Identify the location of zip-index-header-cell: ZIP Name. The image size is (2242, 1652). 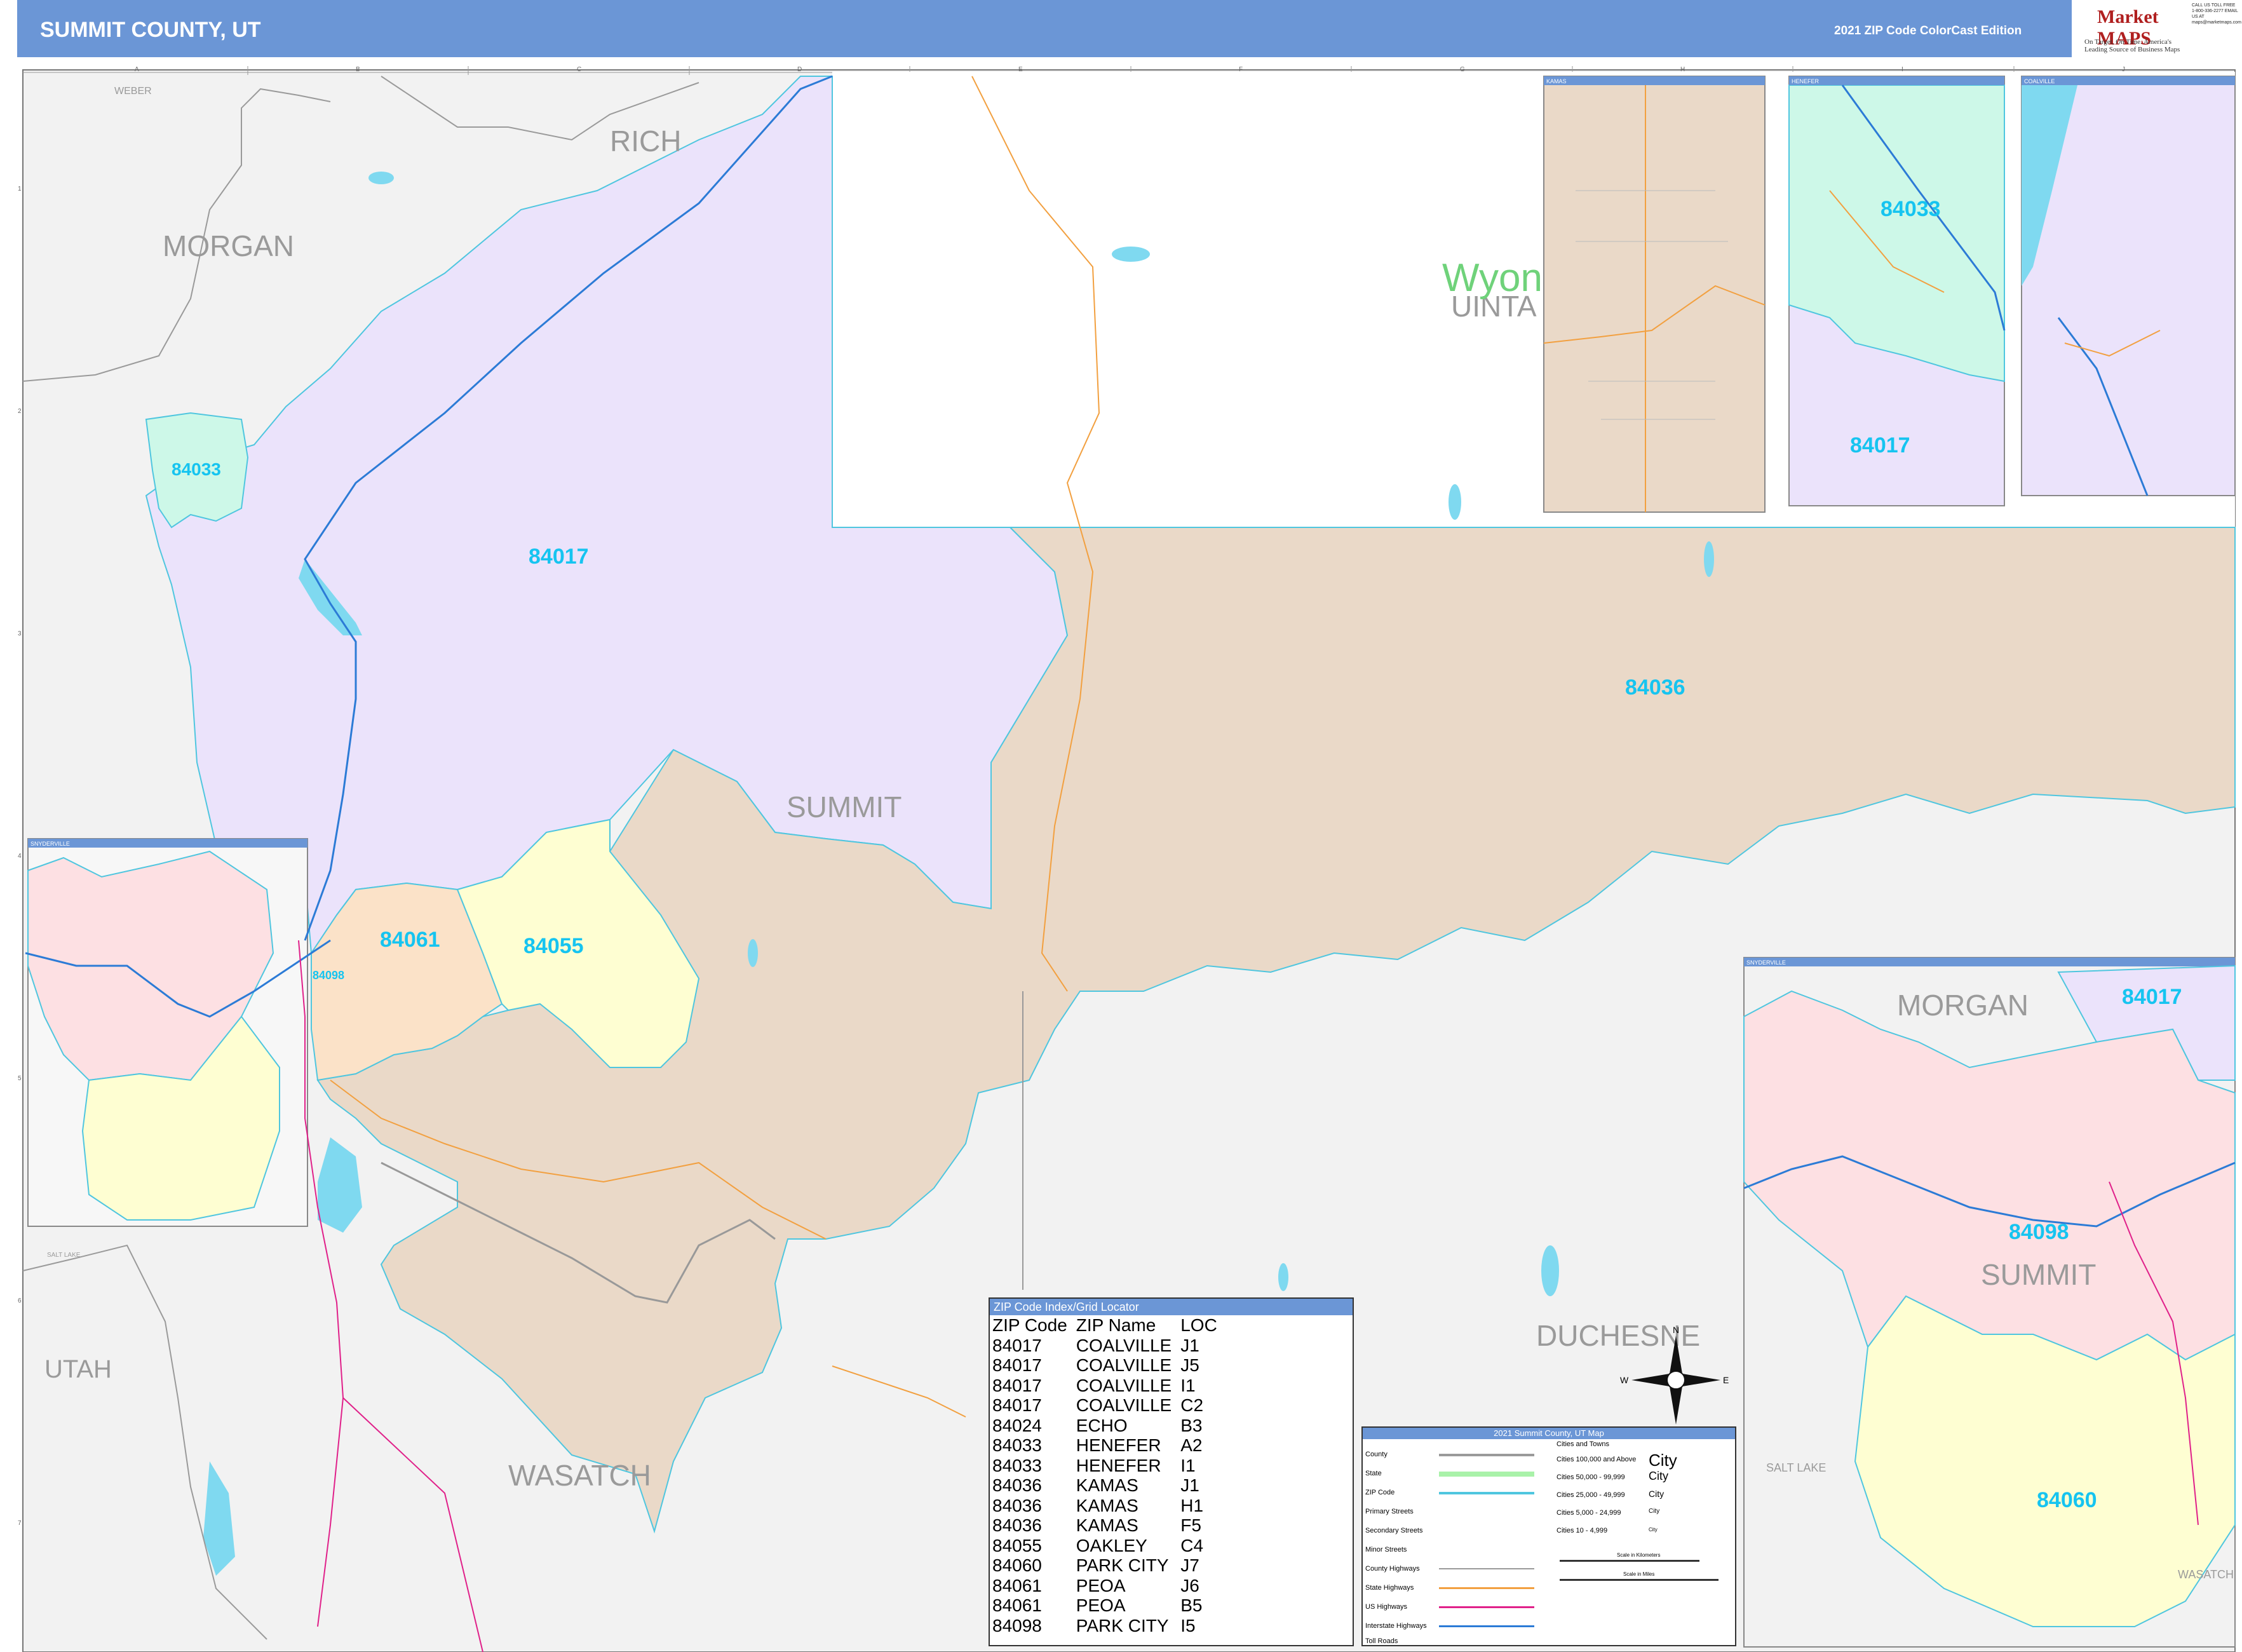
(1116, 1325).